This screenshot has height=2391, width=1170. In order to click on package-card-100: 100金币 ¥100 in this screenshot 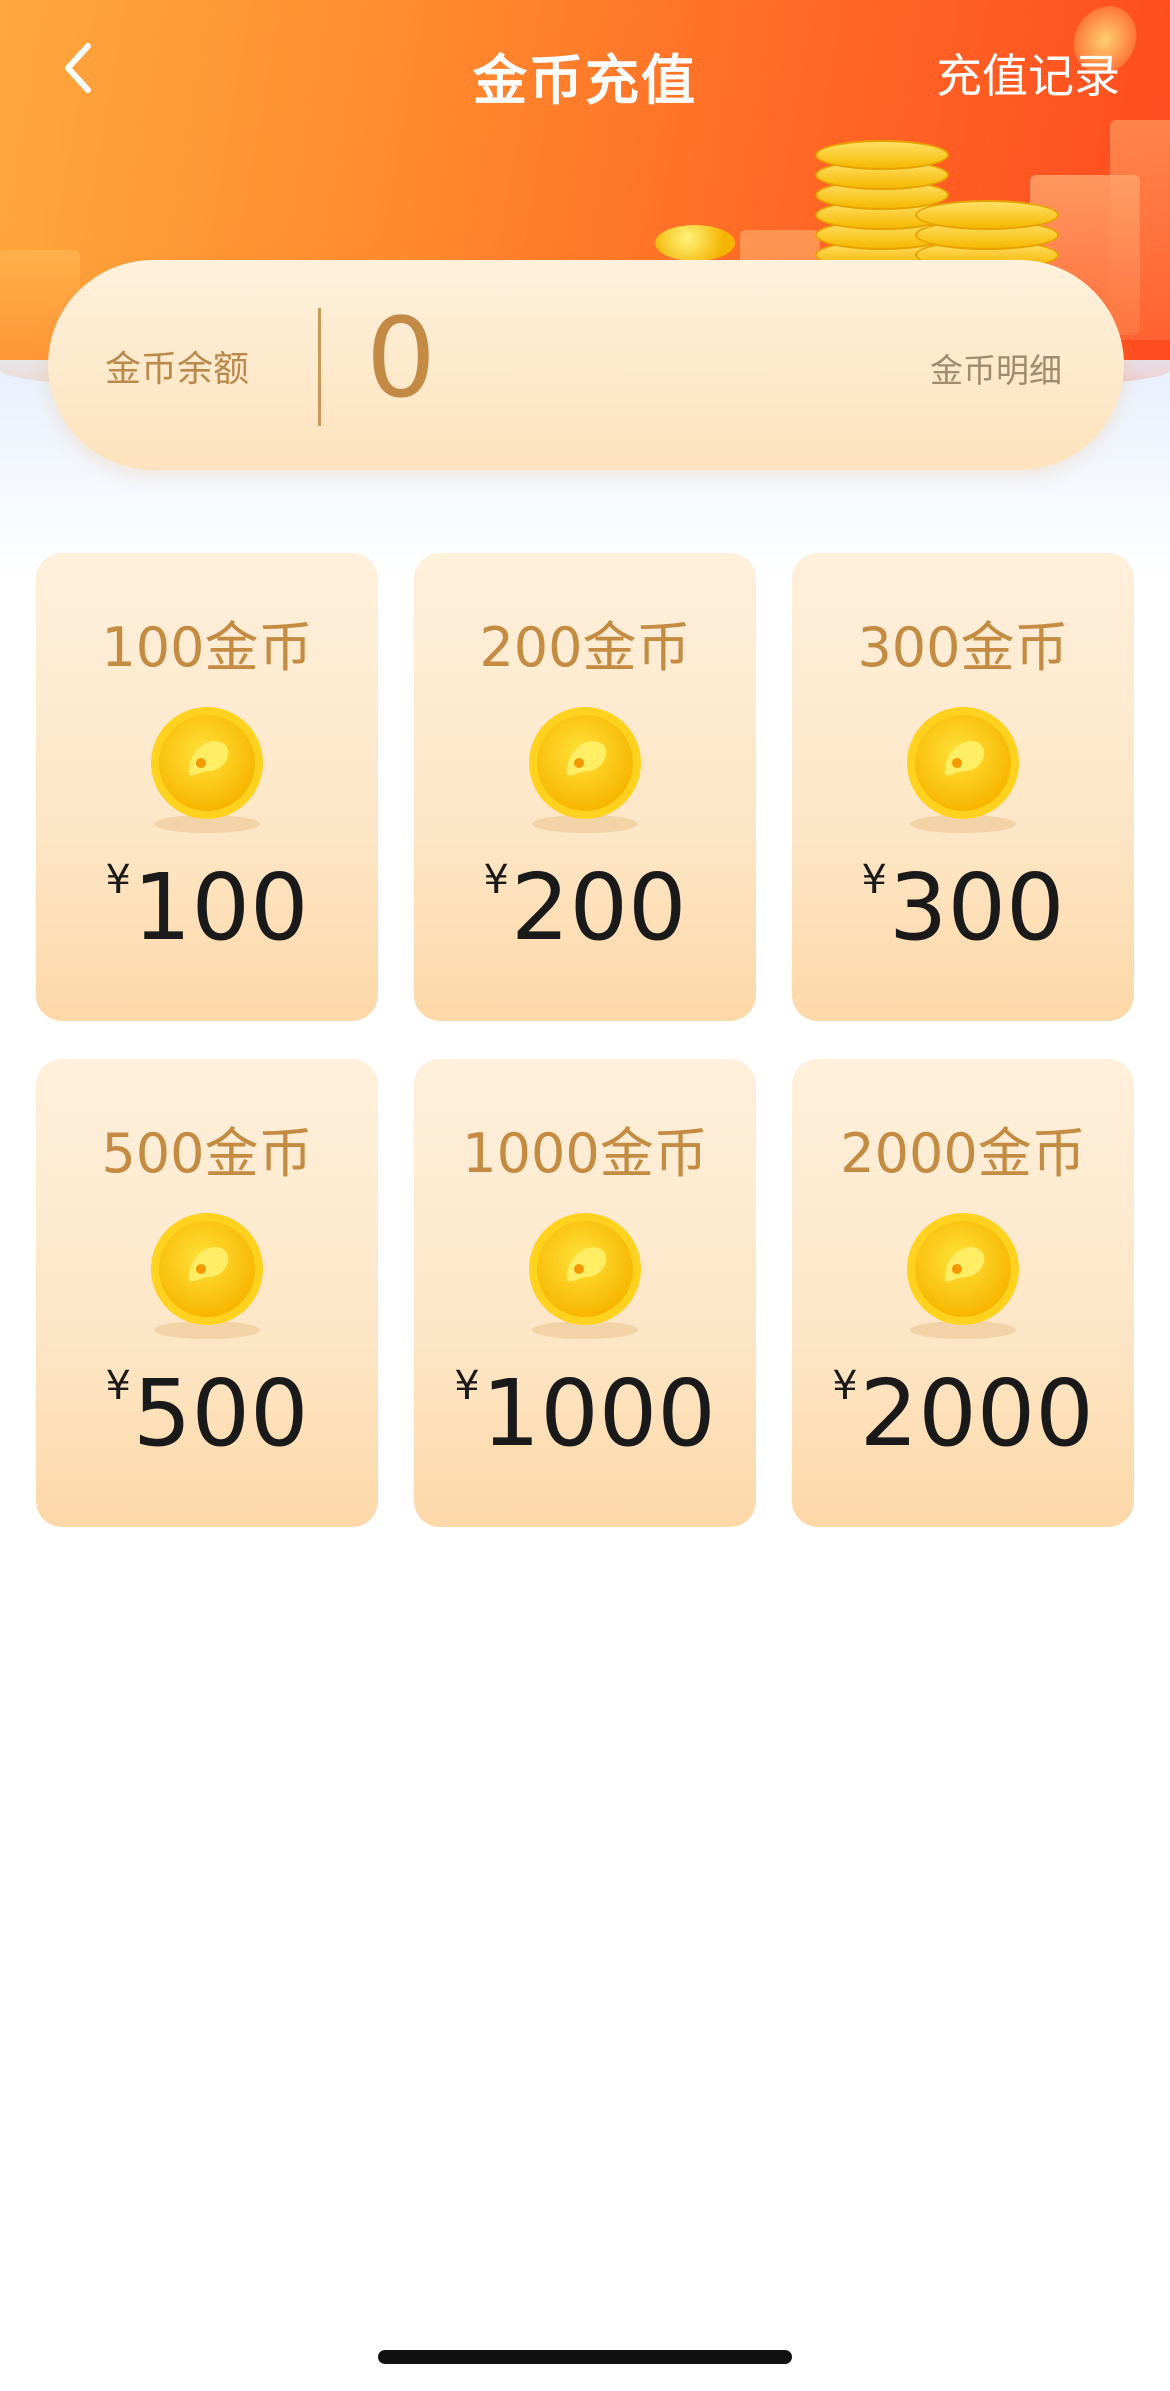, I will do `click(207, 787)`.